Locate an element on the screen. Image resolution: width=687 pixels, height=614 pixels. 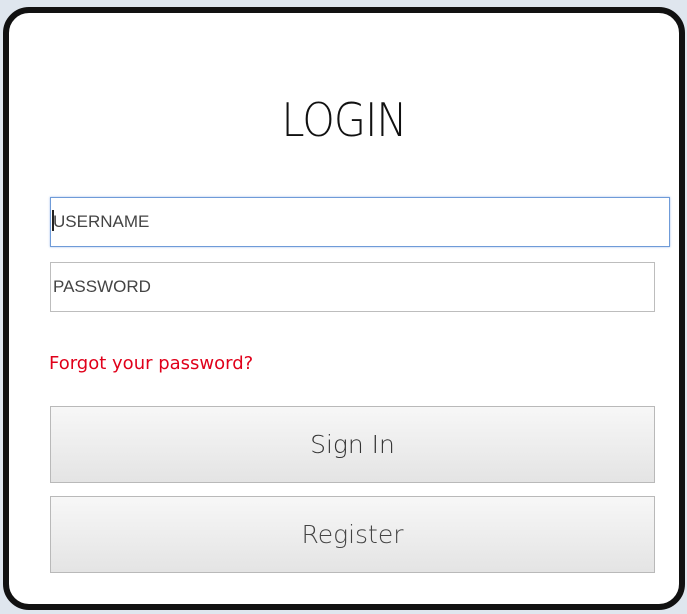
login-title: LOGIN is located at coordinates (344, 120).